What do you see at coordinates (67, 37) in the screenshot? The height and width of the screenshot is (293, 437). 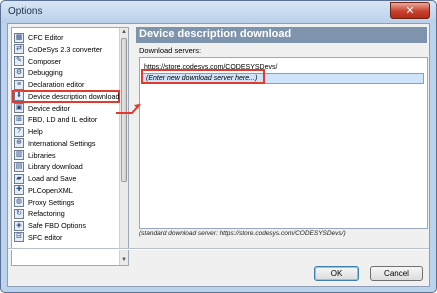 I see `sidebar-item: ▦ CFC Editor` at bounding box center [67, 37].